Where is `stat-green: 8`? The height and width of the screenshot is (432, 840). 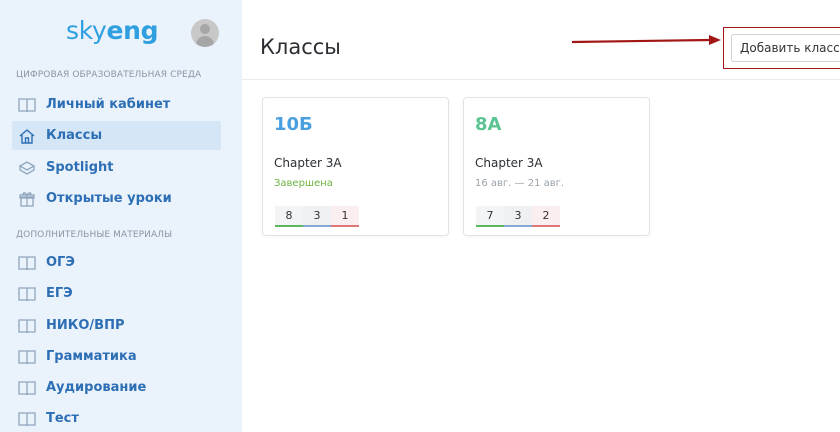
stat-green: 8 is located at coordinates (289, 216).